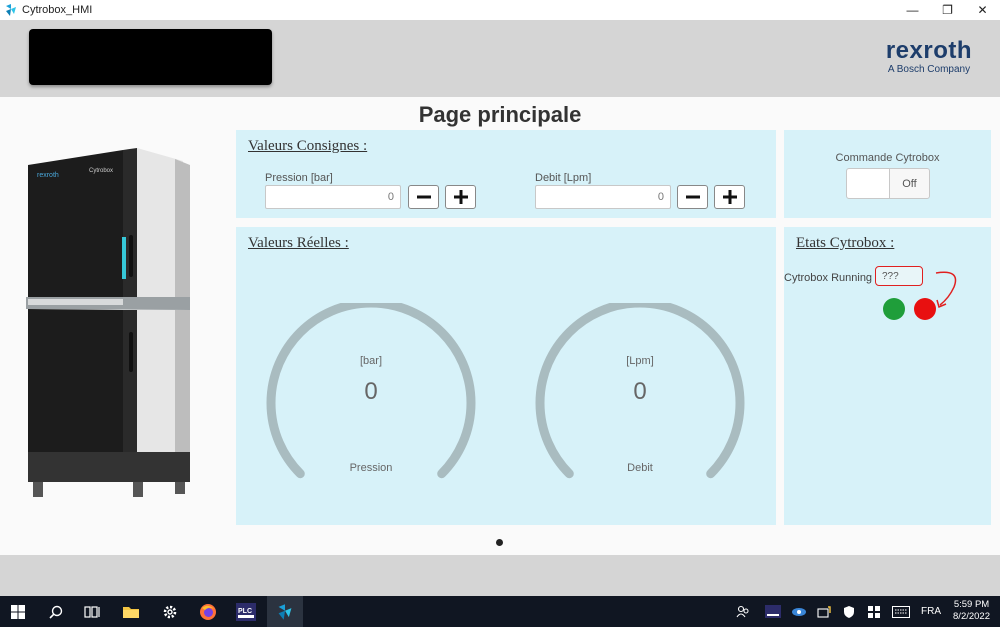 The image size is (1000, 627). I want to click on windows-start-icon, so click(18, 611).